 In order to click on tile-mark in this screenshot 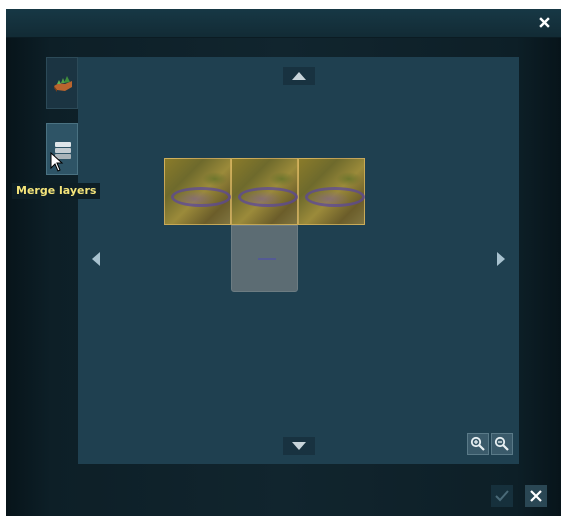, I will do `click(267, 259)`.